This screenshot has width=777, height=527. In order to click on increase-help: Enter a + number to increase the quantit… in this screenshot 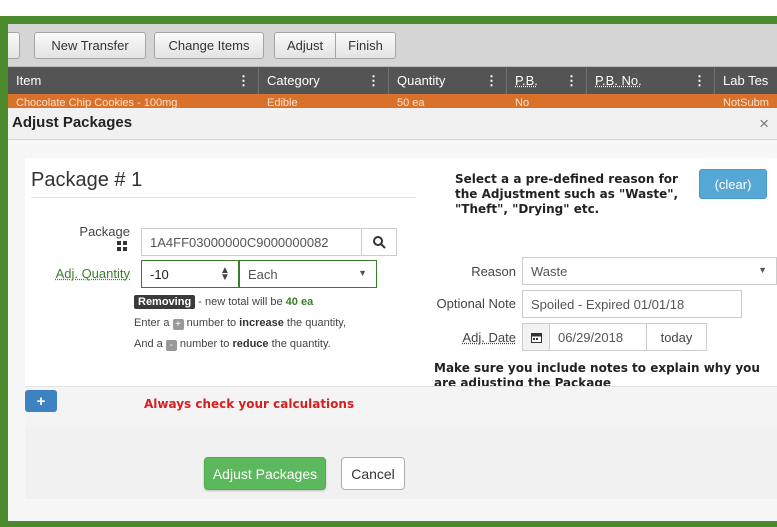, I will do `click(240, 323)`.